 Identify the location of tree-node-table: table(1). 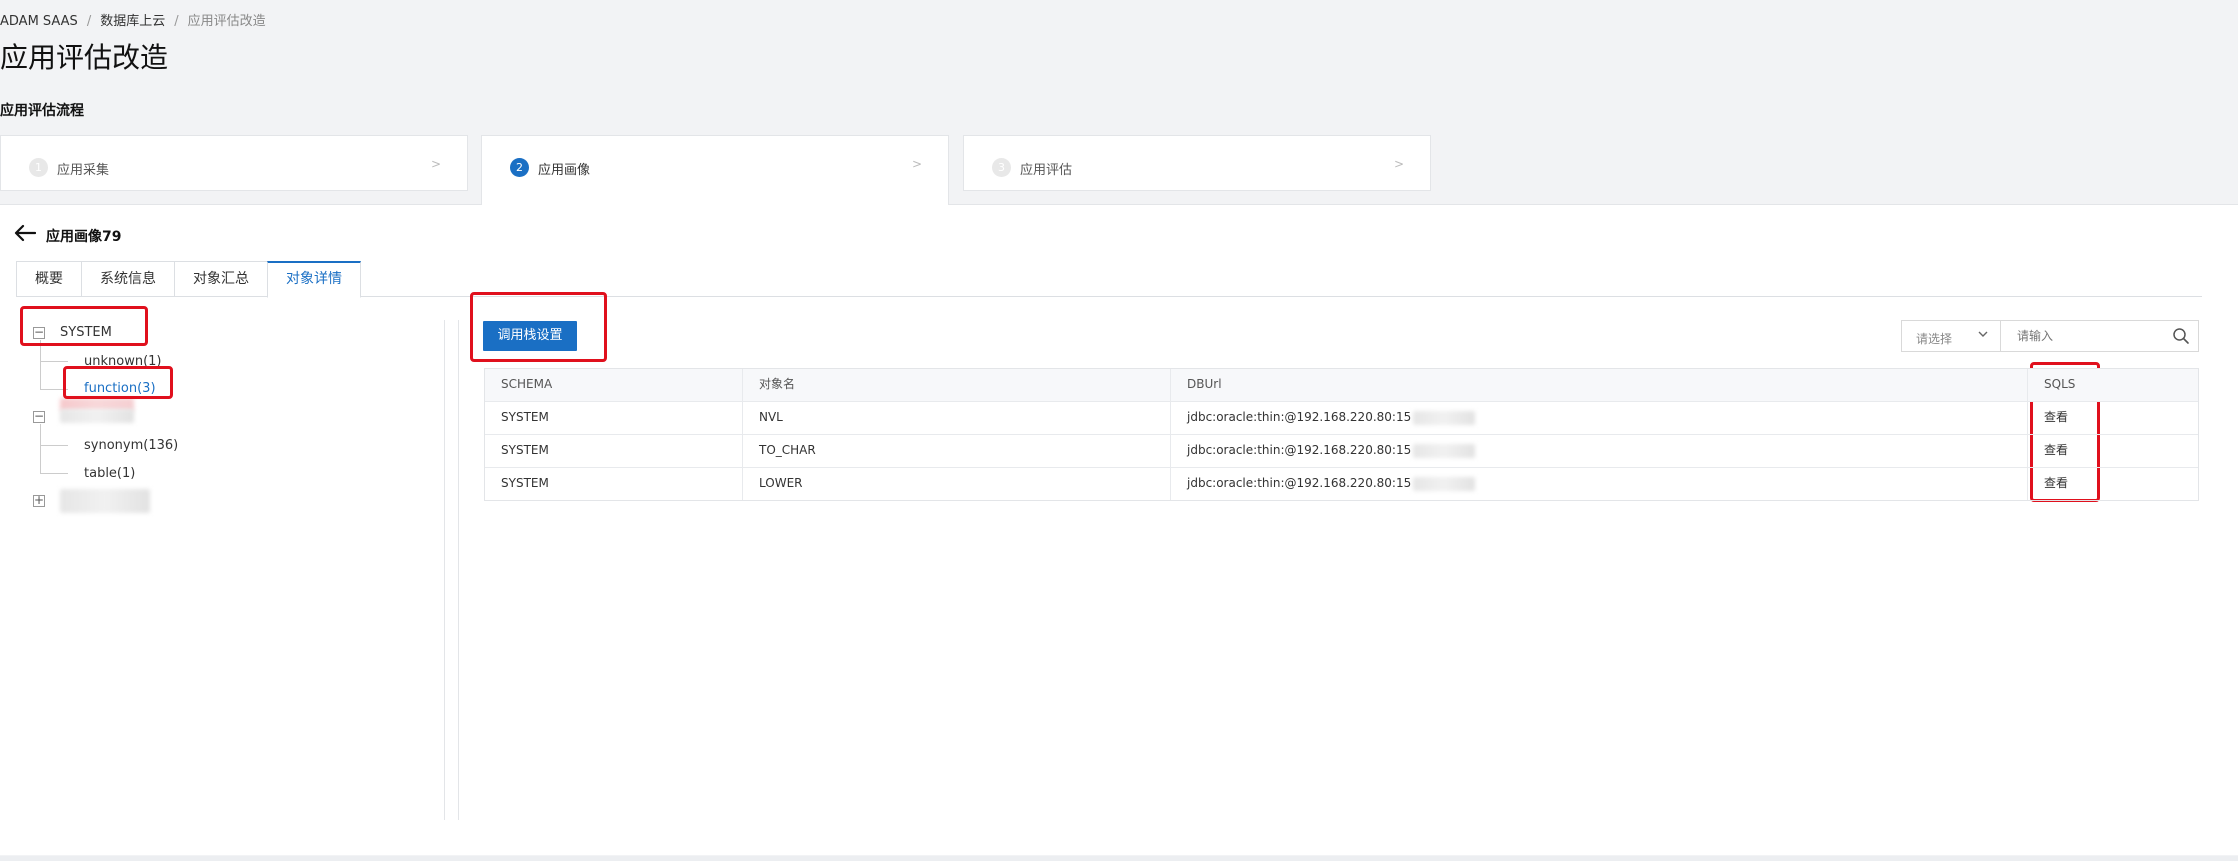
(109, 473).